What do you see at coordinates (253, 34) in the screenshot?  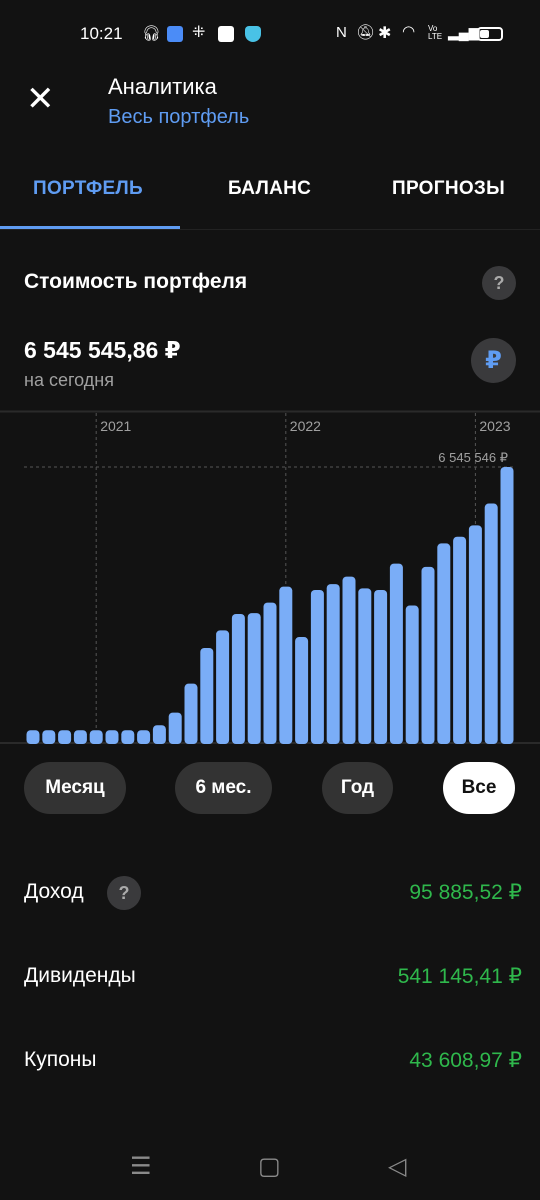 I see `shield-icon` at bounding box center [253, 34].